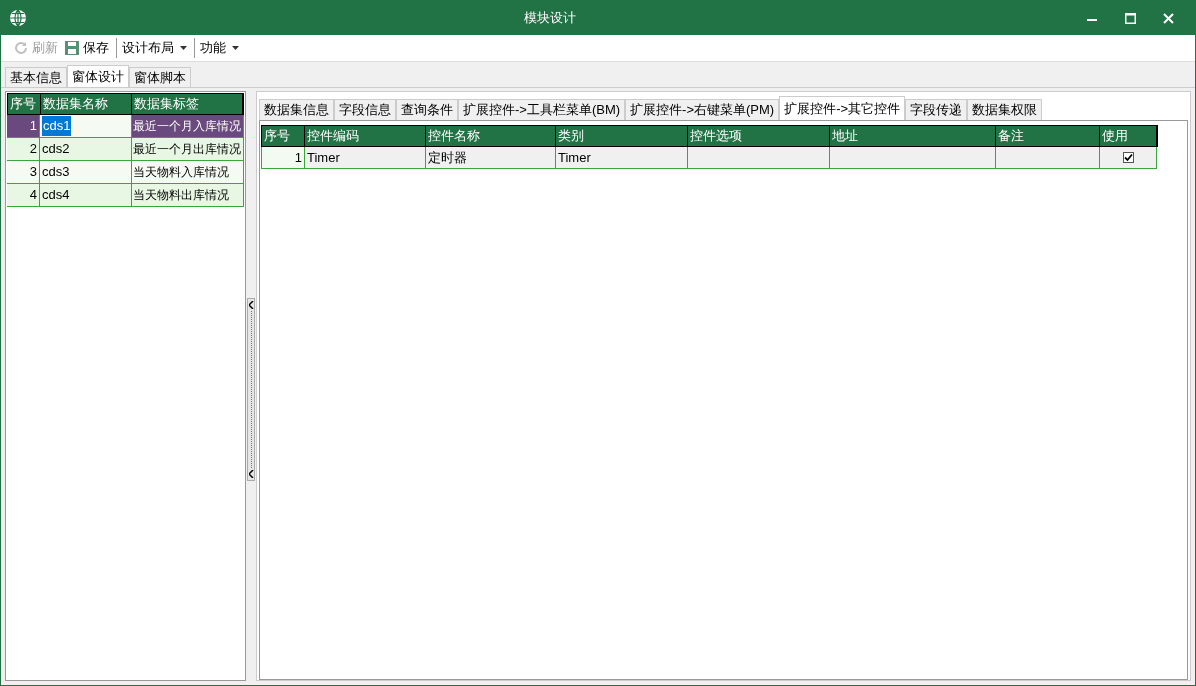 The image size is (1196, 686). Describe the element at coordinates (18, 18) in the screenshot. I see `globe-icon` at that location.